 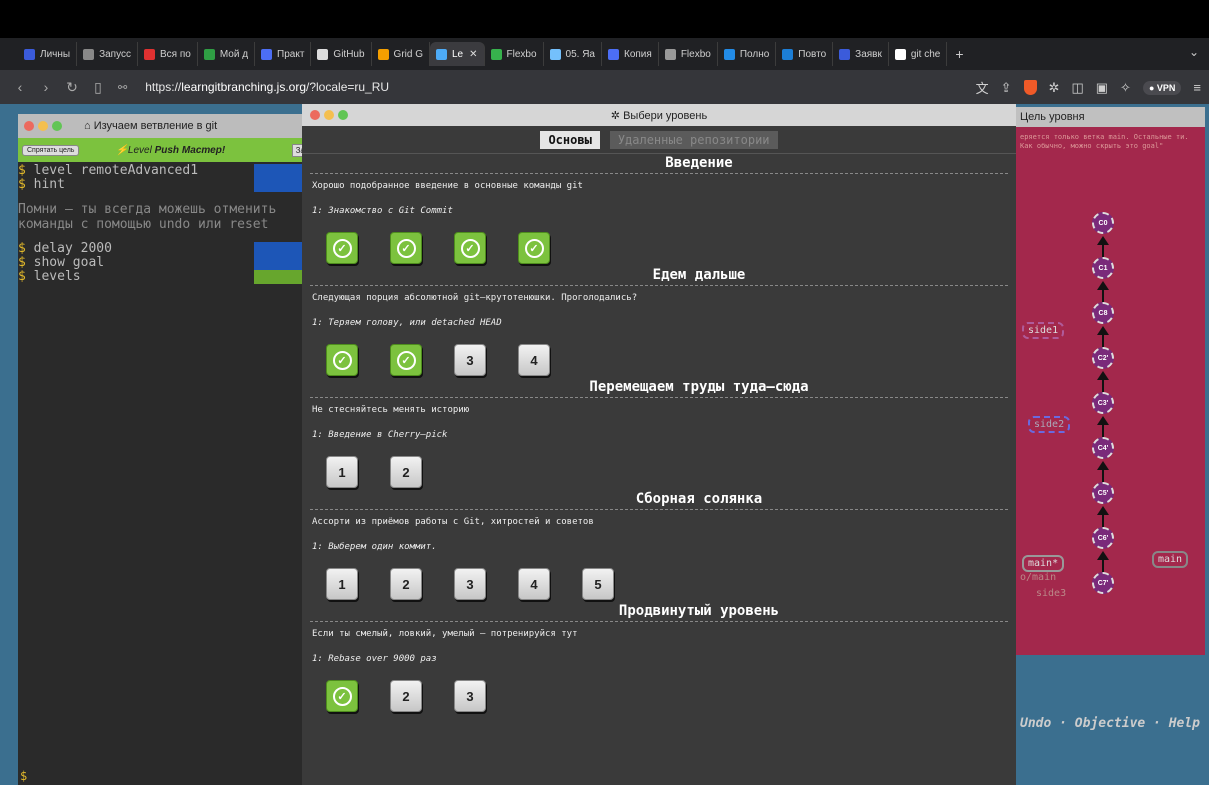 I want to click on sidebar-icon: ◫, so click(x=1077, y=88).